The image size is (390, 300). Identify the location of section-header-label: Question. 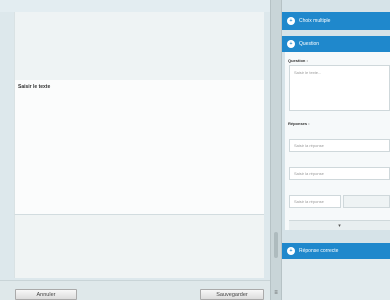
(309, 44).